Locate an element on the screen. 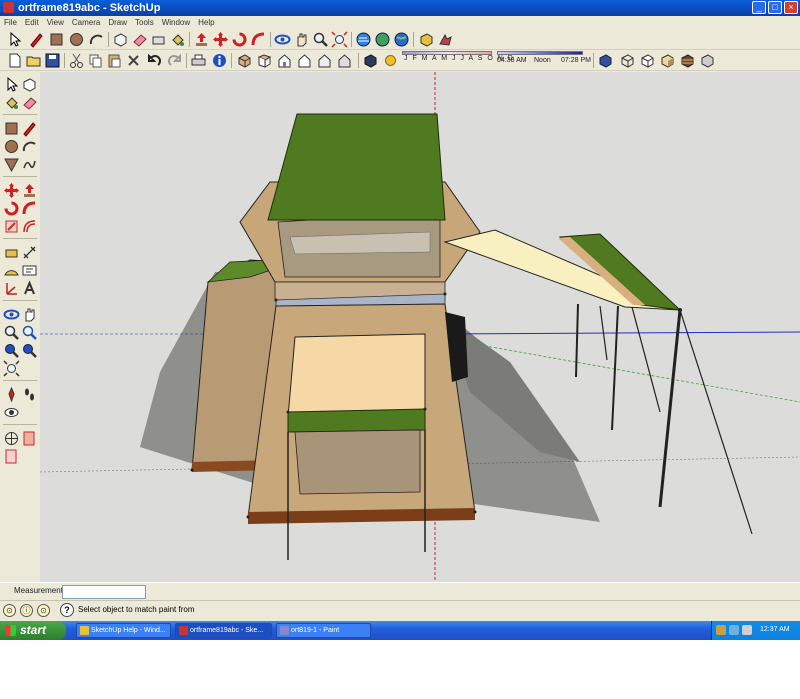 The height and width of the screenshot is (699, 800). menu-help: Help is located at coordinates (206, 22).